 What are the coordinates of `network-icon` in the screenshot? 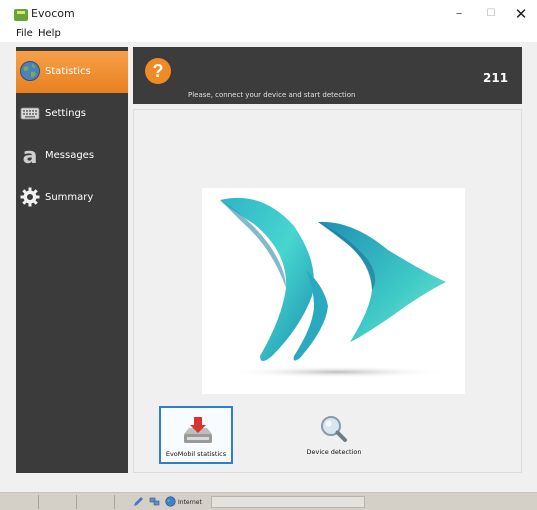 It's located at (154, 501).